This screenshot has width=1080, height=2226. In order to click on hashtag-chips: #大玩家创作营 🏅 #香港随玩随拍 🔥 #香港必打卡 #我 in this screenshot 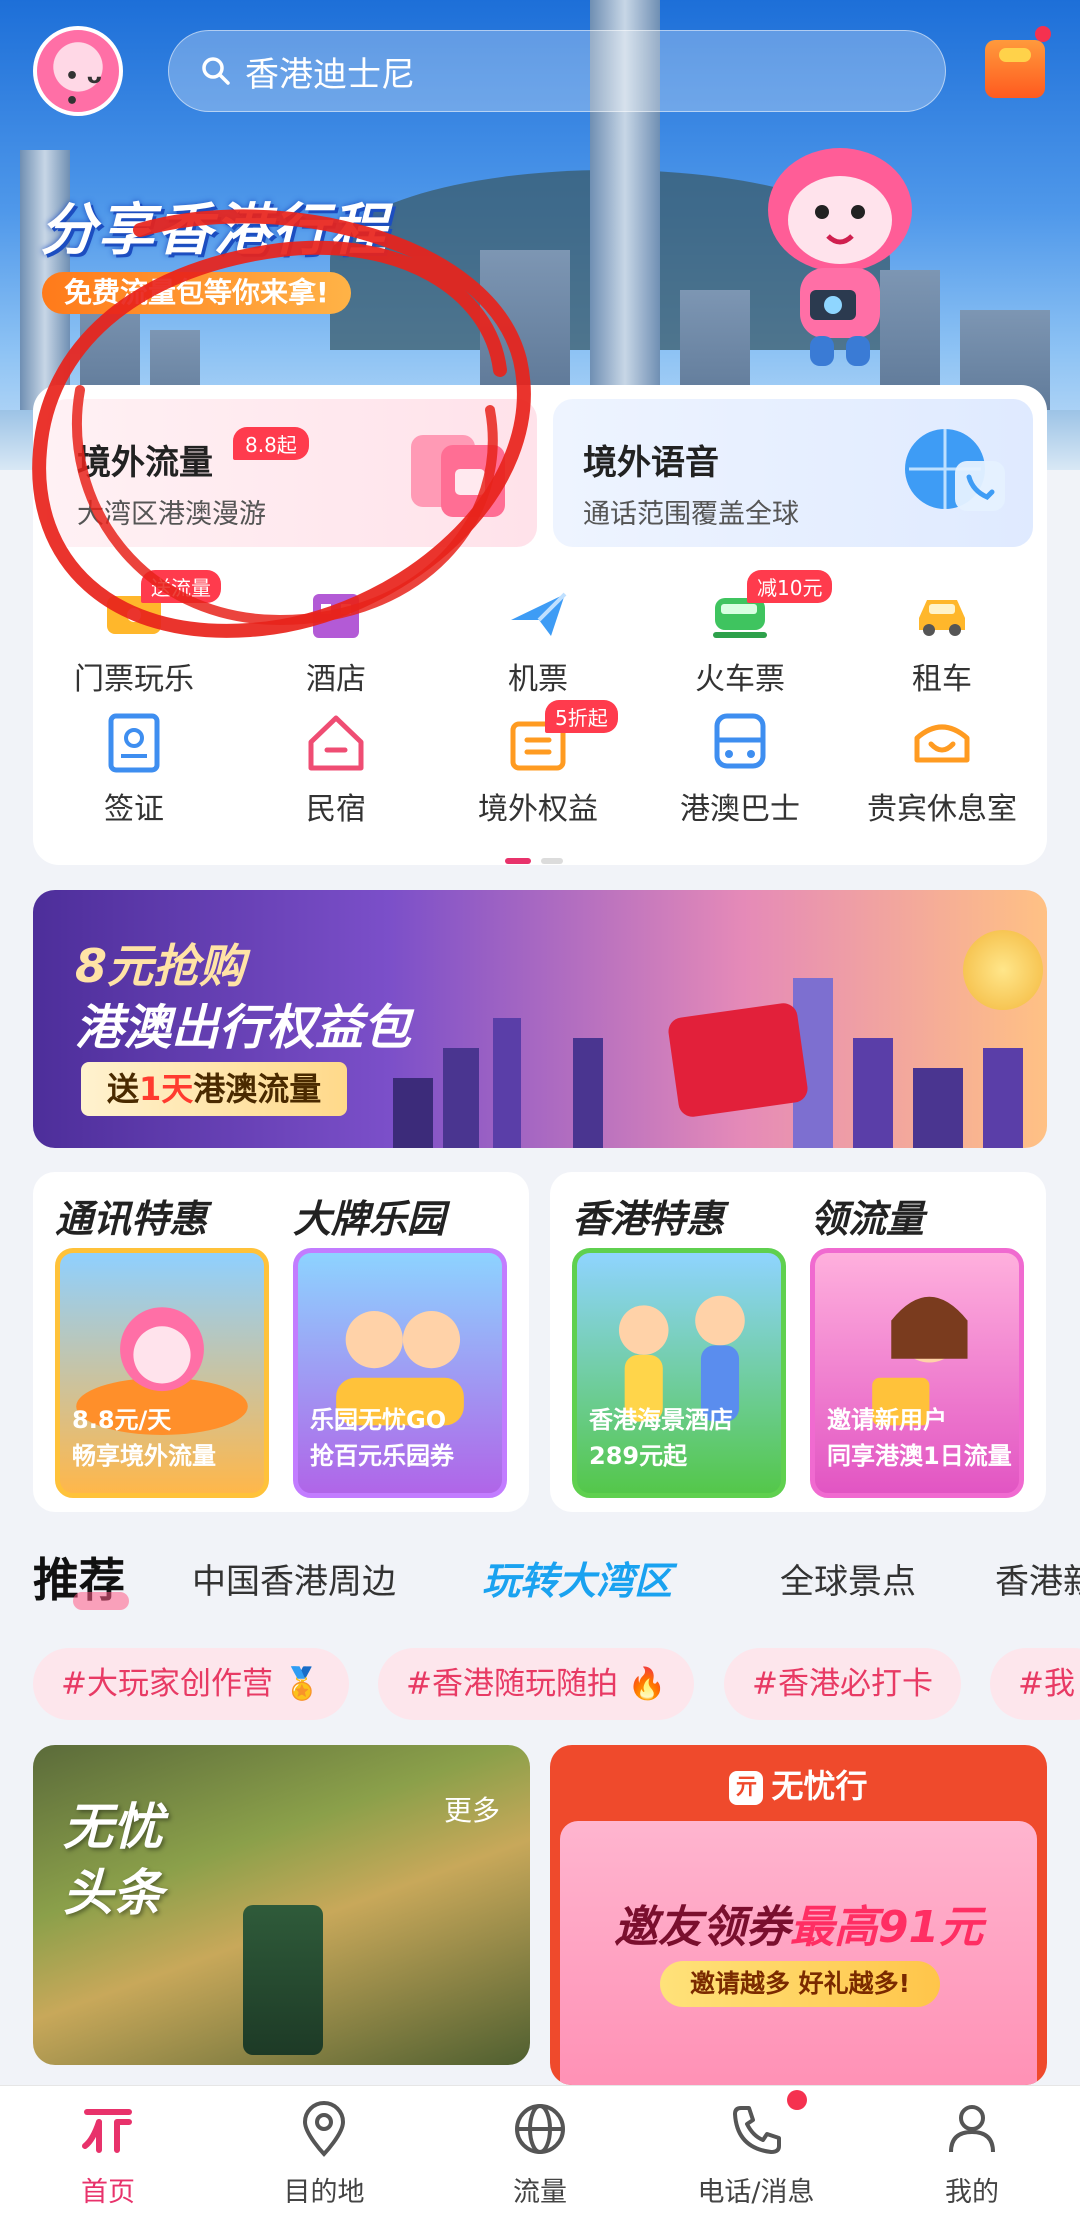, I will do `click(540, 1684)`.